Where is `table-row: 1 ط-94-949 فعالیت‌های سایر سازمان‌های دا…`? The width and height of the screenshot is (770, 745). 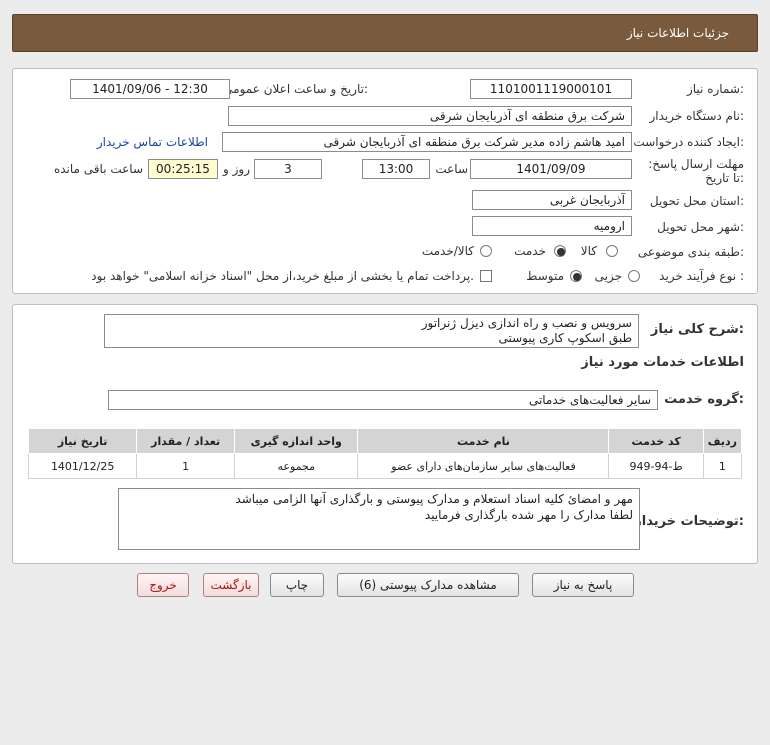
table-row: 1 ط-94-949 فعالیت‌های سایر سازمان‌های دا… is located at coordinates (385, 466).